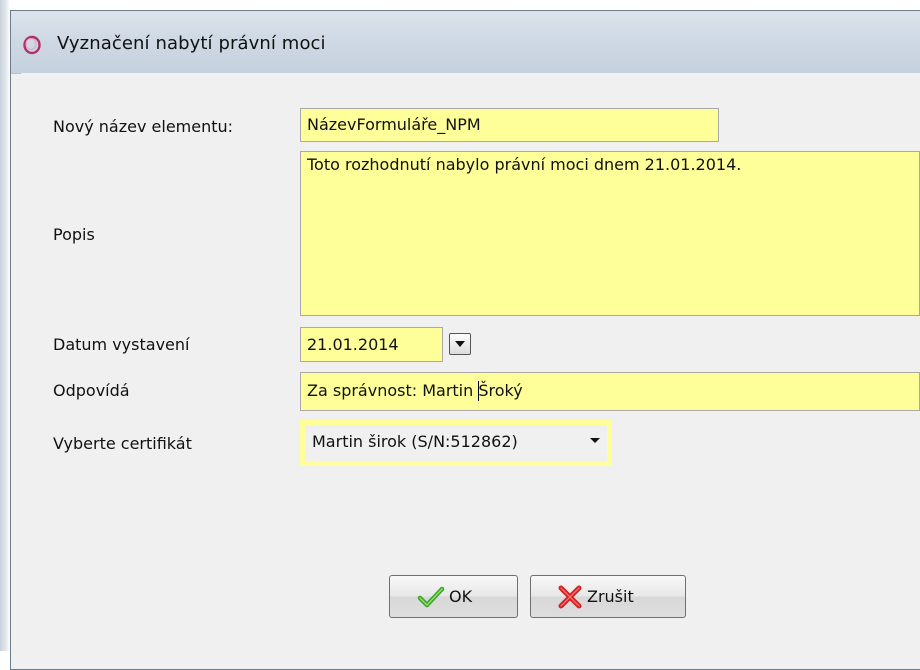 The image size is (920, 670). Describe the element at coordinates (121, 344) in the screenshot. I see `date-label: Datum vystavení` at that location.